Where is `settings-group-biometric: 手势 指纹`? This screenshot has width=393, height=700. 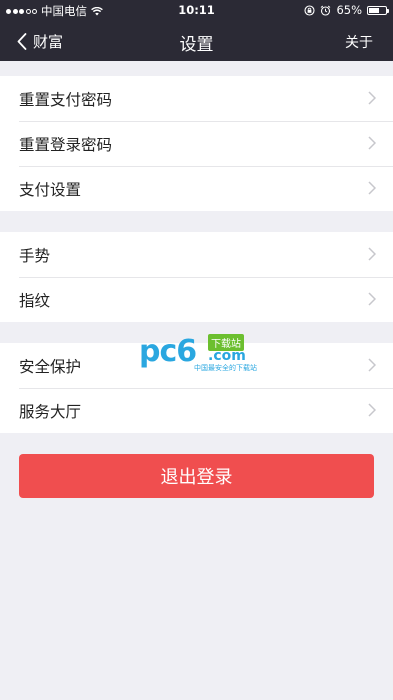 settings-group-biometric: 手势 指纹 is located at coordinates (196, 277).